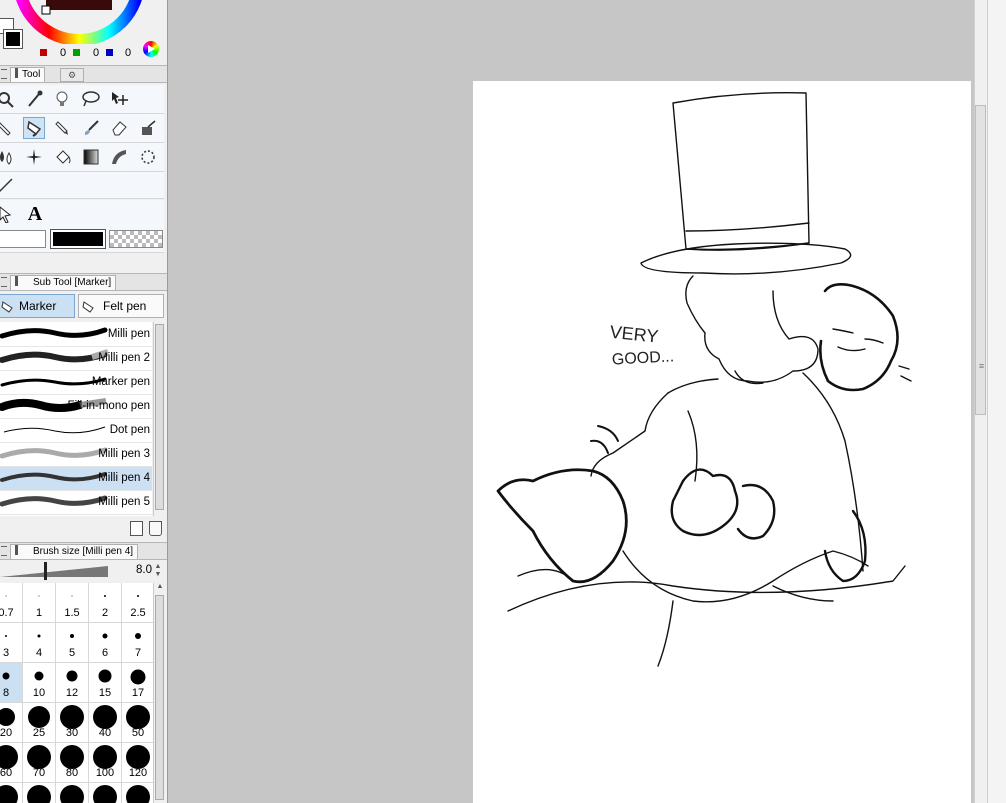  What do you see at coordinates (72, 723) in the screenshot?
I see `brush-size-cell: 30` at bounding box center [72, 723].